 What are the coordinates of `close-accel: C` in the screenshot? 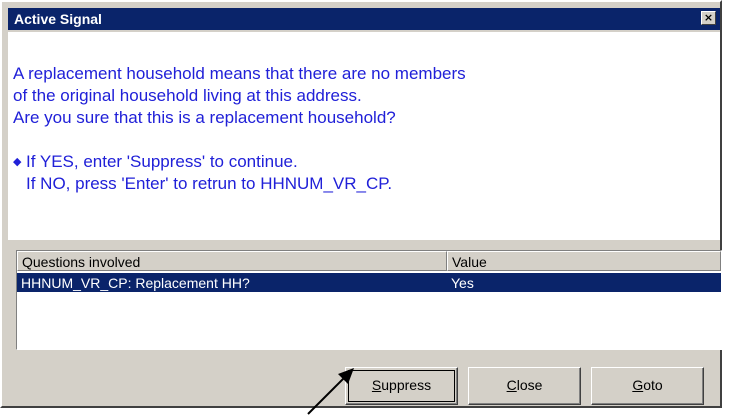 It's located at (511, 385).